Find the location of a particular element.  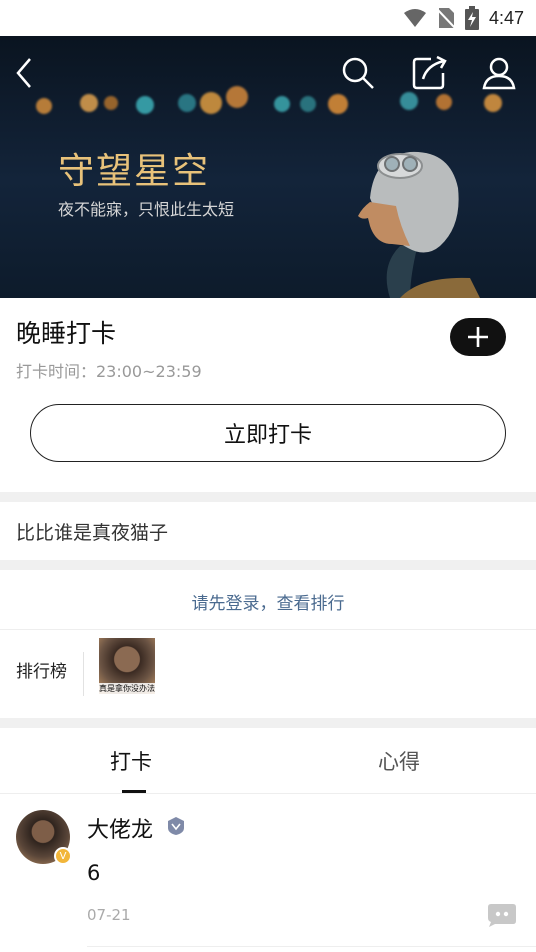

post-date: 07-21 is located at coordinates (109, 915).